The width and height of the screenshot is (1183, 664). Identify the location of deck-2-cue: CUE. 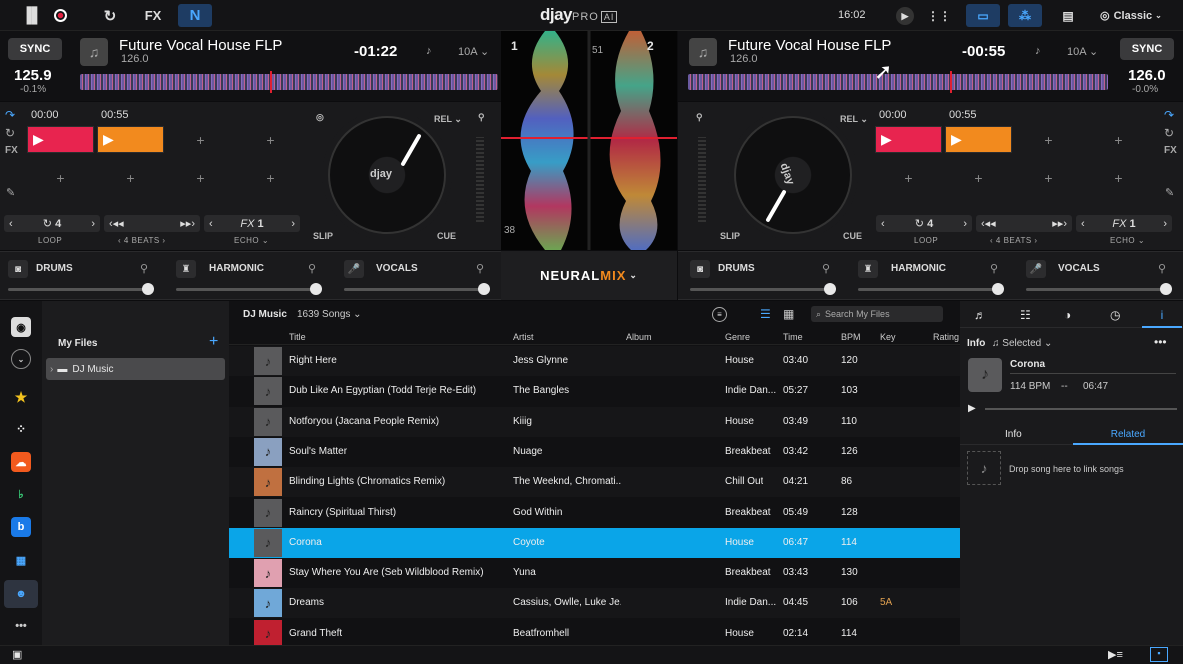
(852, 236).